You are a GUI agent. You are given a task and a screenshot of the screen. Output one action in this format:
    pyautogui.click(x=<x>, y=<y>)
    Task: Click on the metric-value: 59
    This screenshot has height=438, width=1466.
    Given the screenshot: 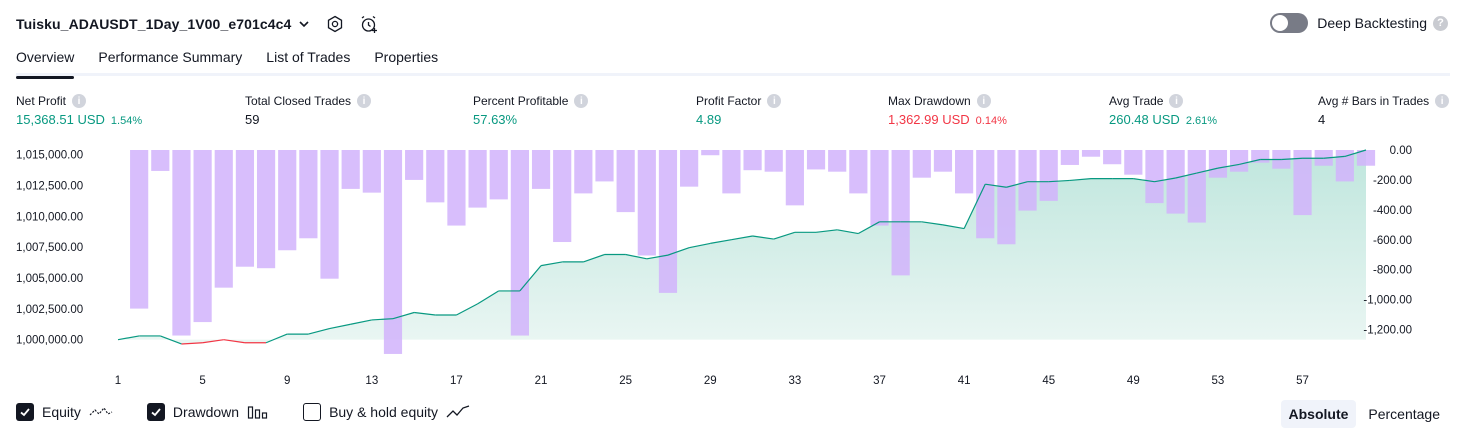 What is the action you would take?
    pyautogui.click(x=252, y=119)
    